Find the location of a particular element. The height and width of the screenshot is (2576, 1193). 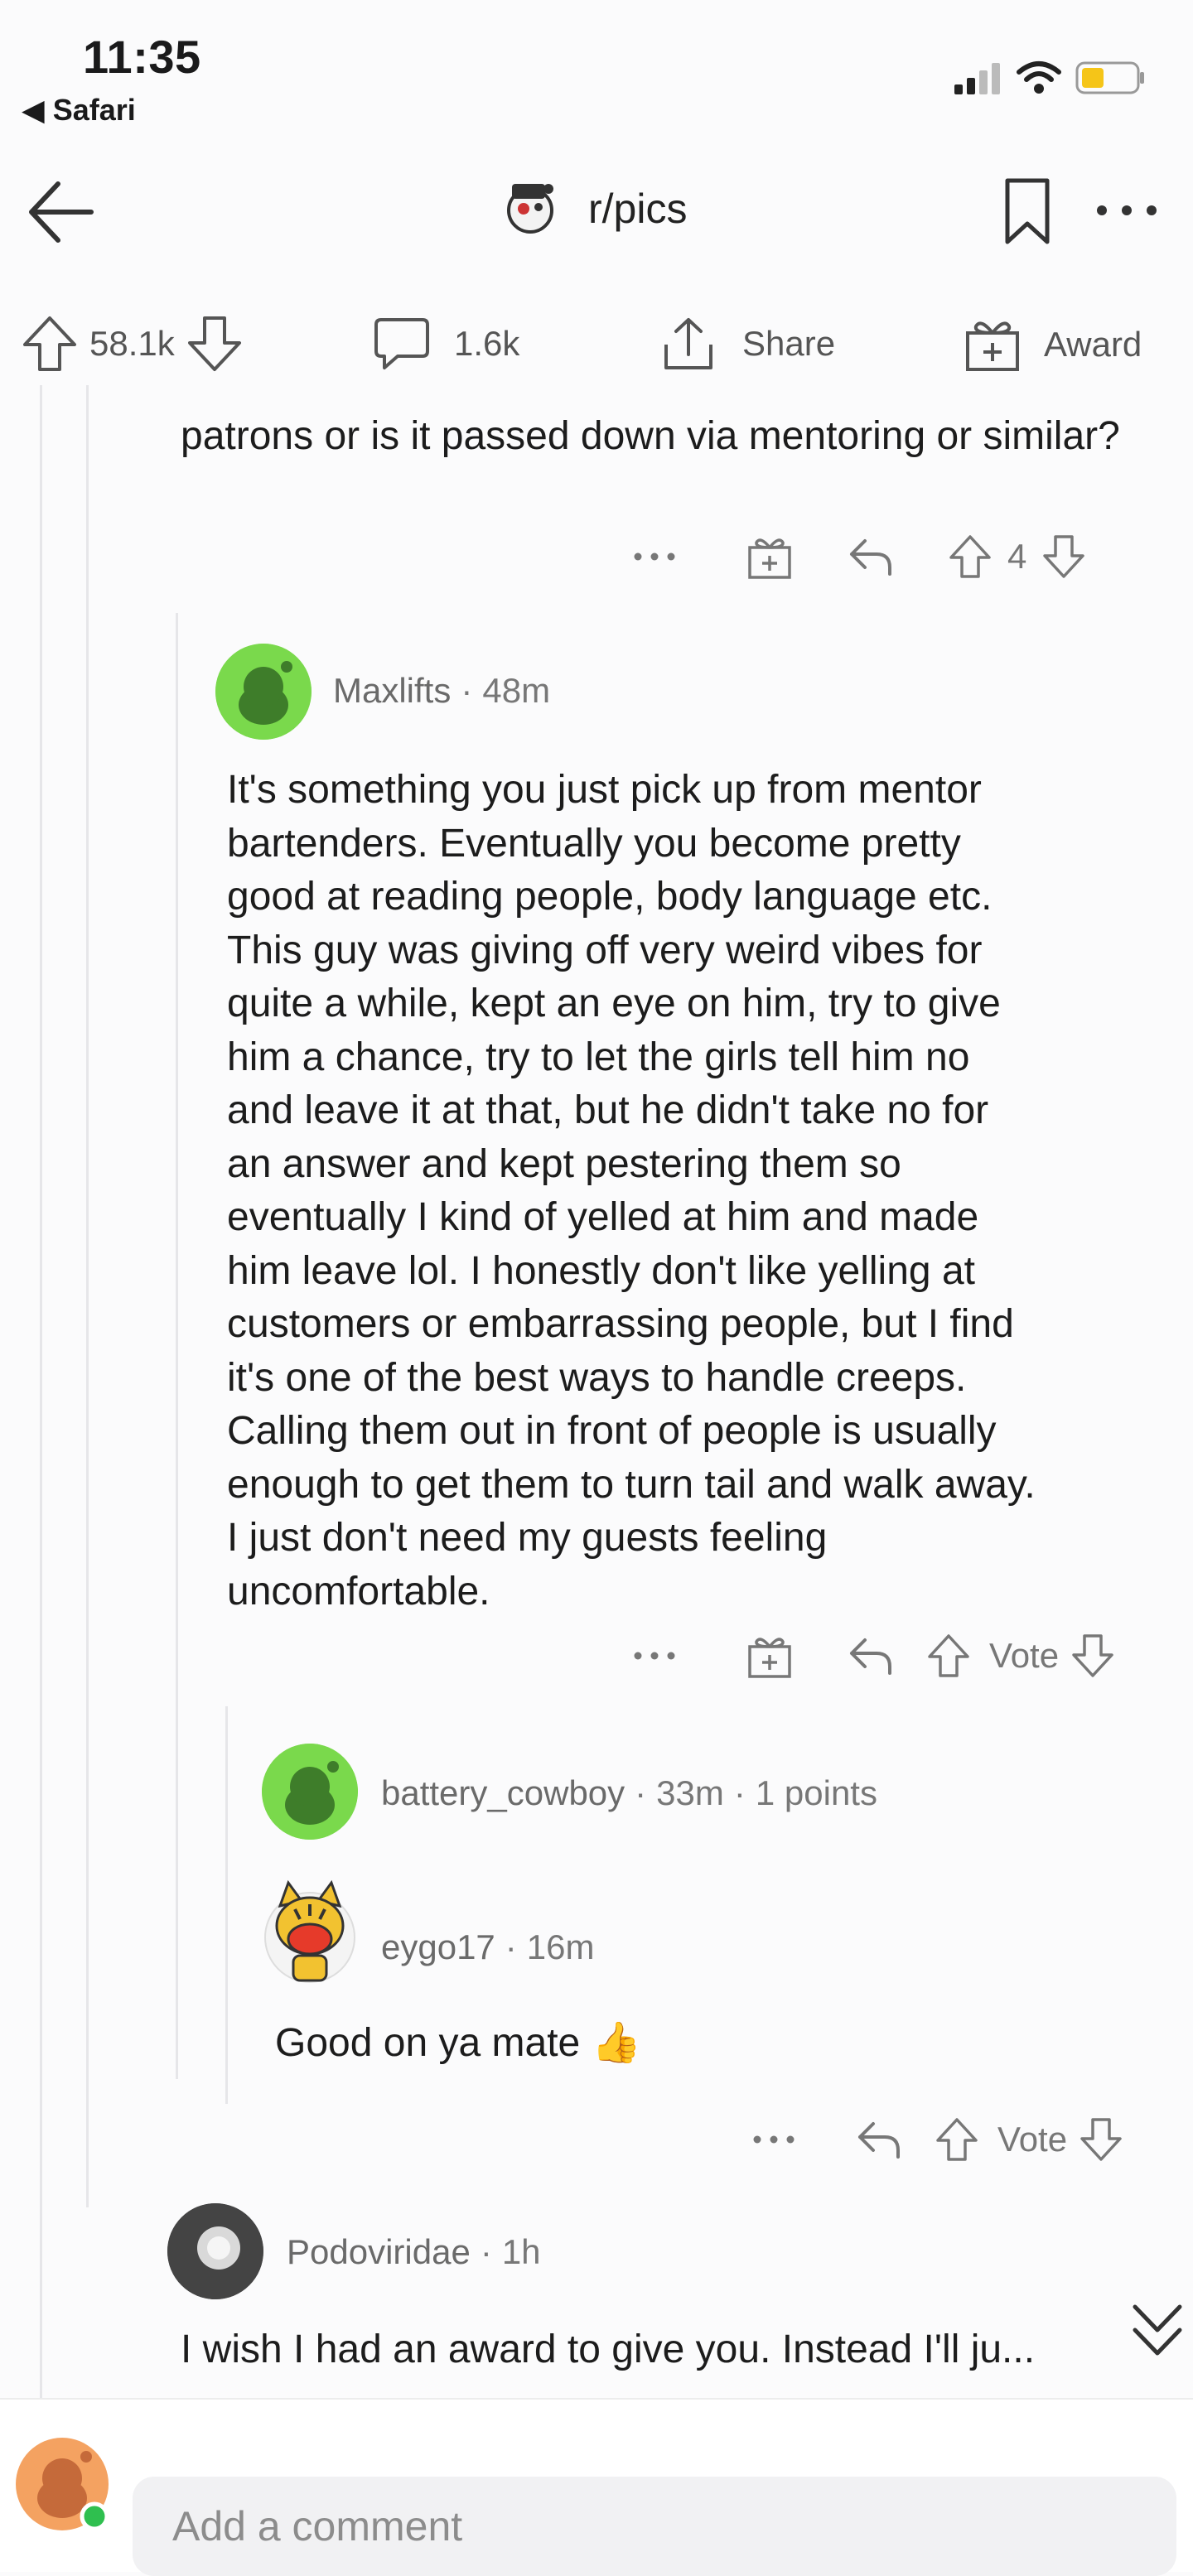

parent-score: 4 is located at coordinates (1017, 556).